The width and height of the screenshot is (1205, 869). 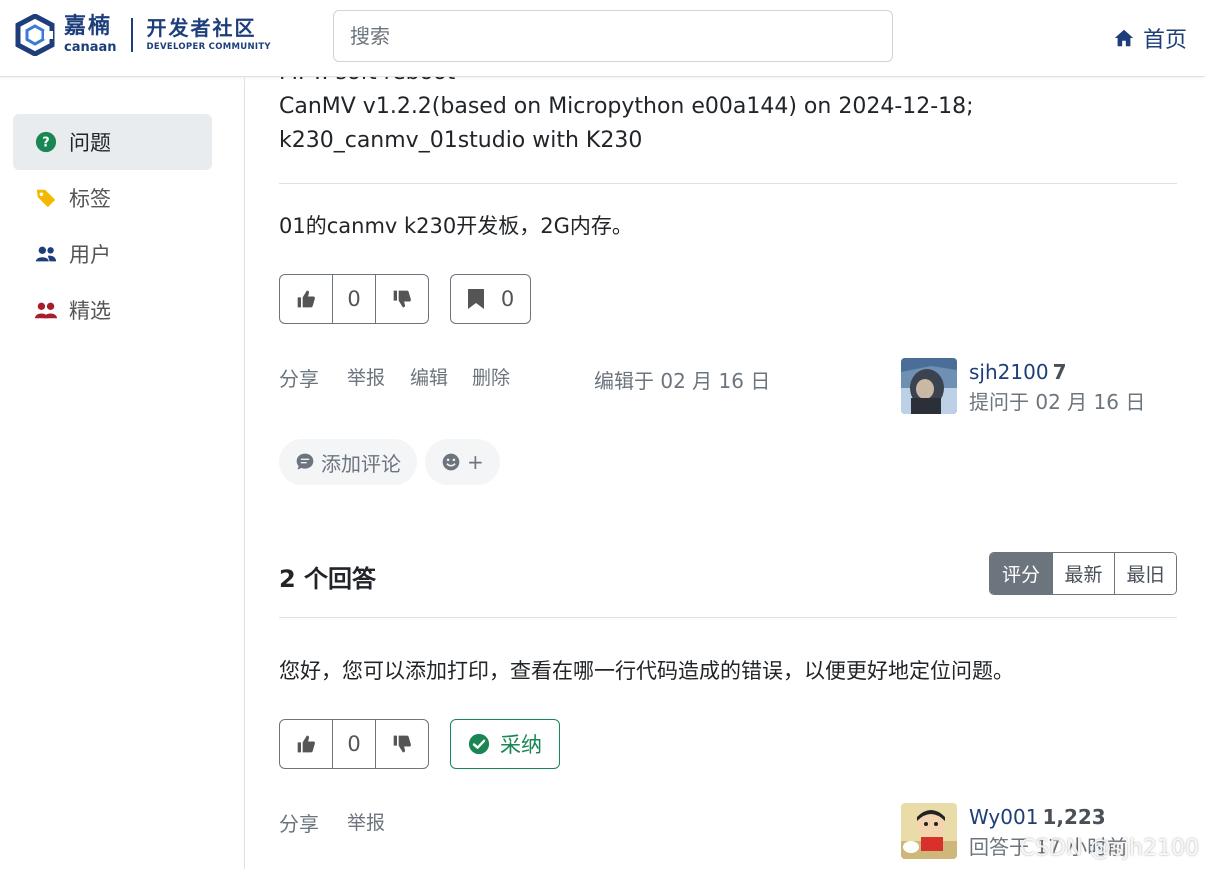 I want to click on logo-text: 嘉楠 canaan, so click(x=90, y=34).